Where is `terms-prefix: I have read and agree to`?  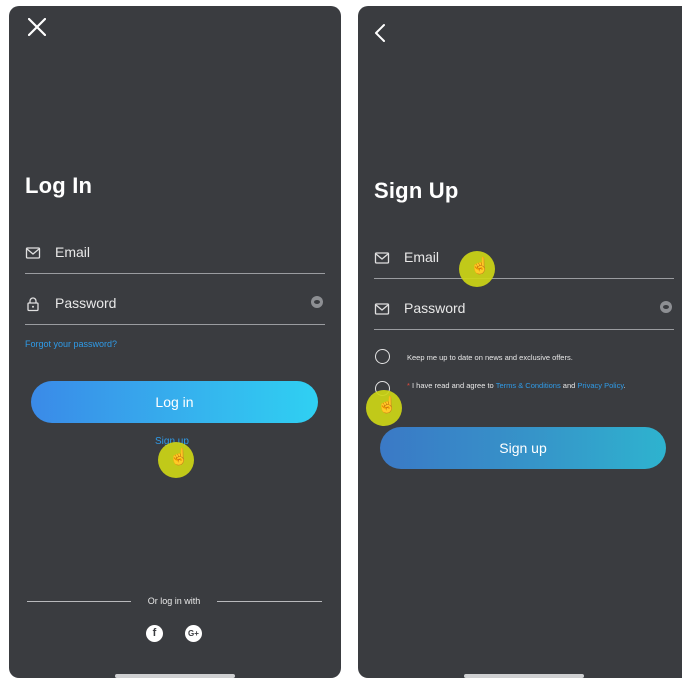 terms-prefix: I have read and agree to is located at coordinates (452, 385).